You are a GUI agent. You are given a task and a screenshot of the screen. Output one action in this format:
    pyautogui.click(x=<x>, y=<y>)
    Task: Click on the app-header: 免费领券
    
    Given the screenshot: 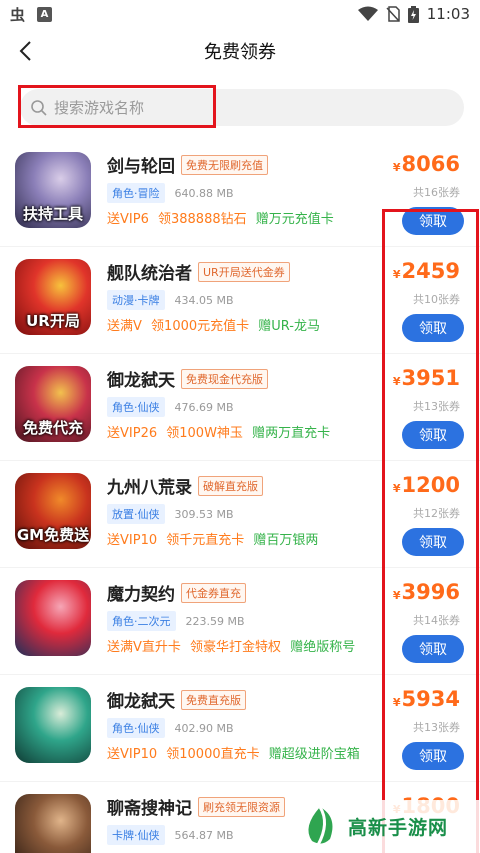 What is the action you would take?
    pyautogui.click(x=240, y=51)
    